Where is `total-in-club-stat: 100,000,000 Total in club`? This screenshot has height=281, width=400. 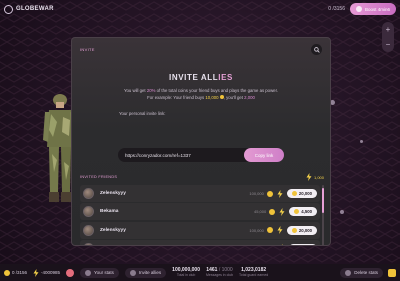 total-in-club-stat: 100,000,000 Total in club is located at coordinates (186, 272).